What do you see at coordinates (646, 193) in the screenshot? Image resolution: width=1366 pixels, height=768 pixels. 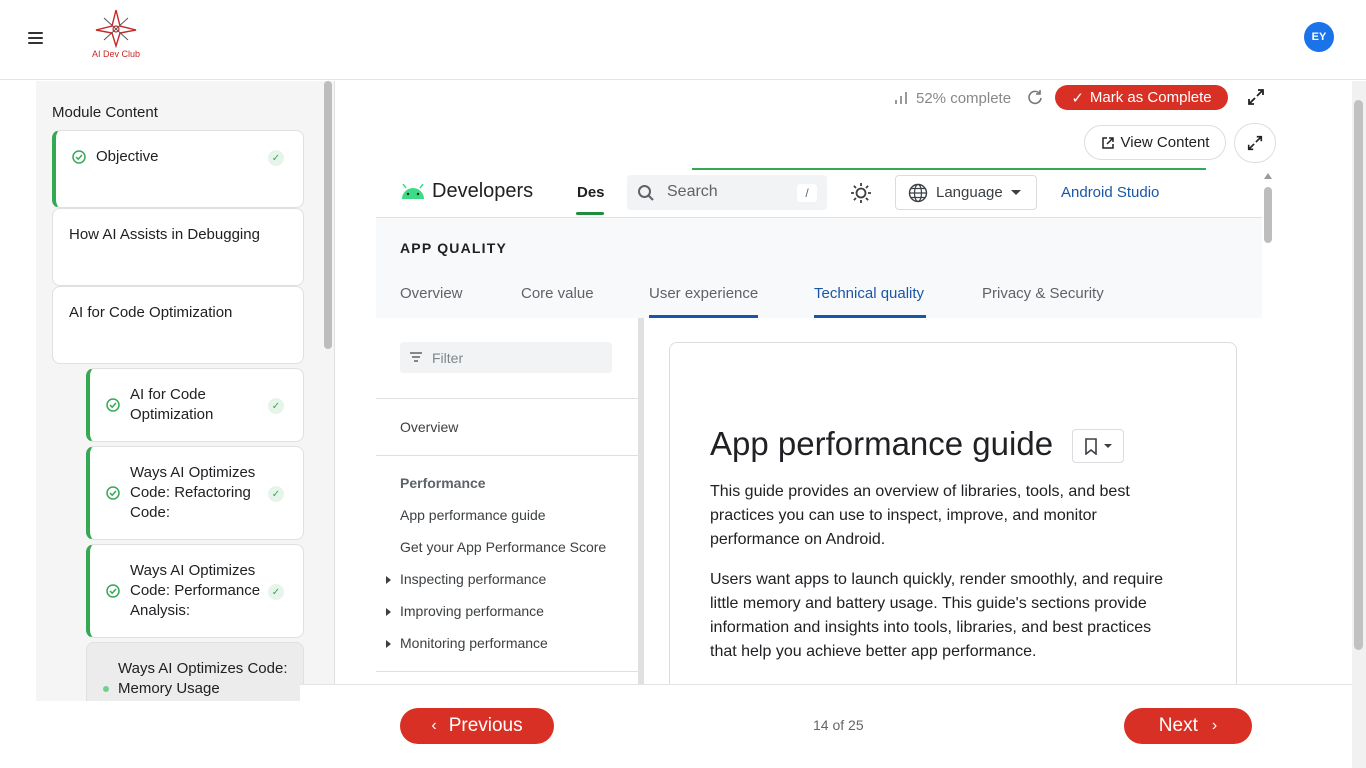 I see `search-icon` at bounding box center [646, 193].